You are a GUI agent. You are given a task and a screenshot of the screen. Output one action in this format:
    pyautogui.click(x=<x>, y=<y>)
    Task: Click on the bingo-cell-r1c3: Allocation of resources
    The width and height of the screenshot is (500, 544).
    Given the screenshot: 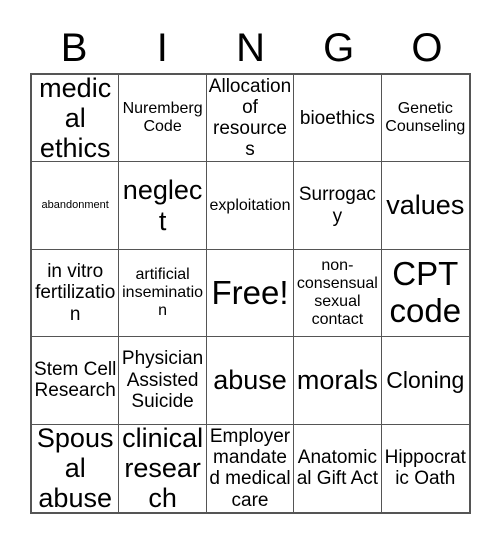 What is the action you would take?
    pyautogui.click(x=250, y=119)
    